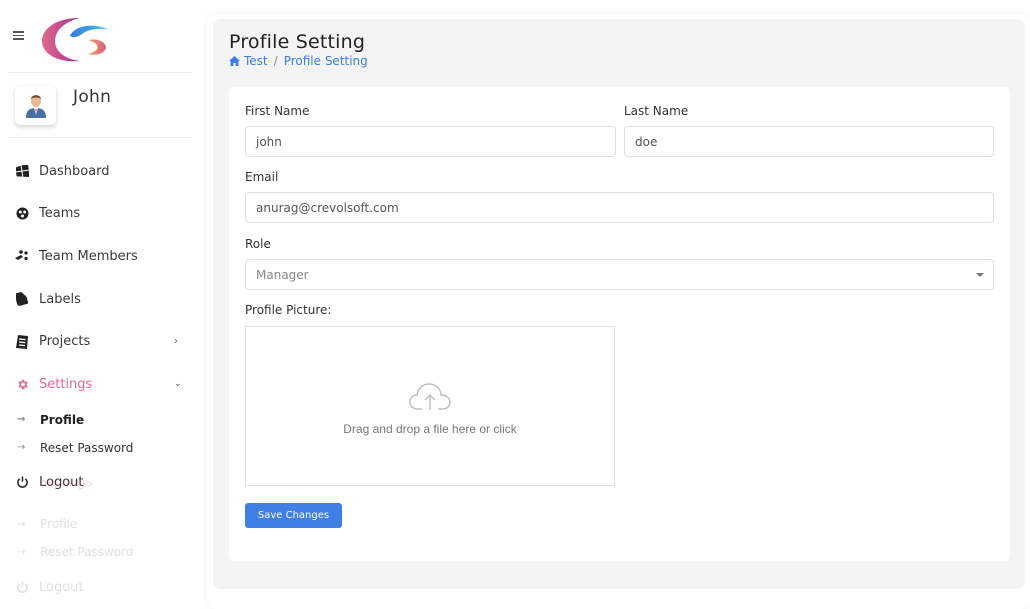 The image size is (1030, 609). What do you see at coordinates (74, 171) in the screenshot?
I see `sidebar-item-label: Dashboard` at bounding box center [74, 171].